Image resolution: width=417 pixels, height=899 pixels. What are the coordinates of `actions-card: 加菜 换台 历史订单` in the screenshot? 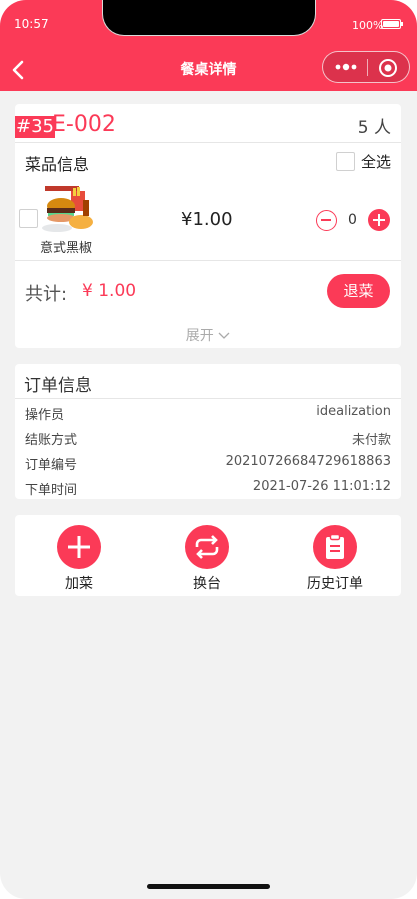 It's located at (208, 555).